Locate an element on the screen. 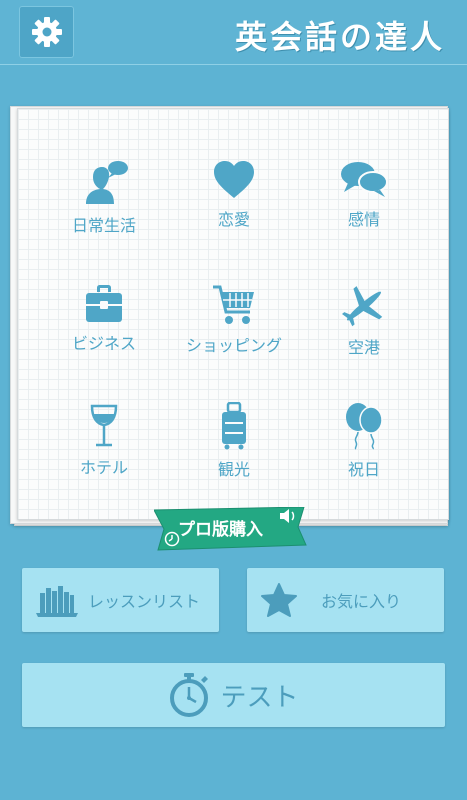 The height and width of the screenshot is (800, 467). test-label: テスト is located at coordinates (259, 697).